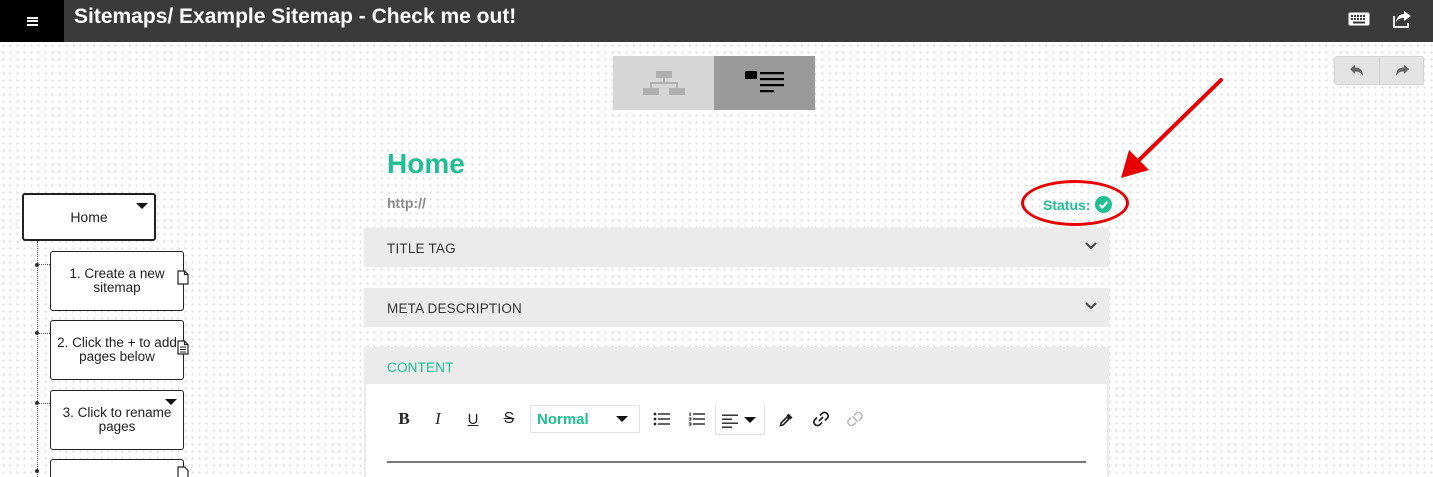 This screenshot has height=477, width=1433. I want to click on tree-node-label: Home, so click(89, 217).